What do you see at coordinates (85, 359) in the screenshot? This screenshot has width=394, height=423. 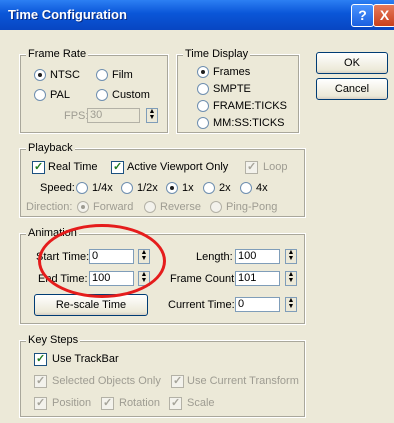 I see `use-trackbar-label: Use TrackBar` at bounding box center [85, 359].